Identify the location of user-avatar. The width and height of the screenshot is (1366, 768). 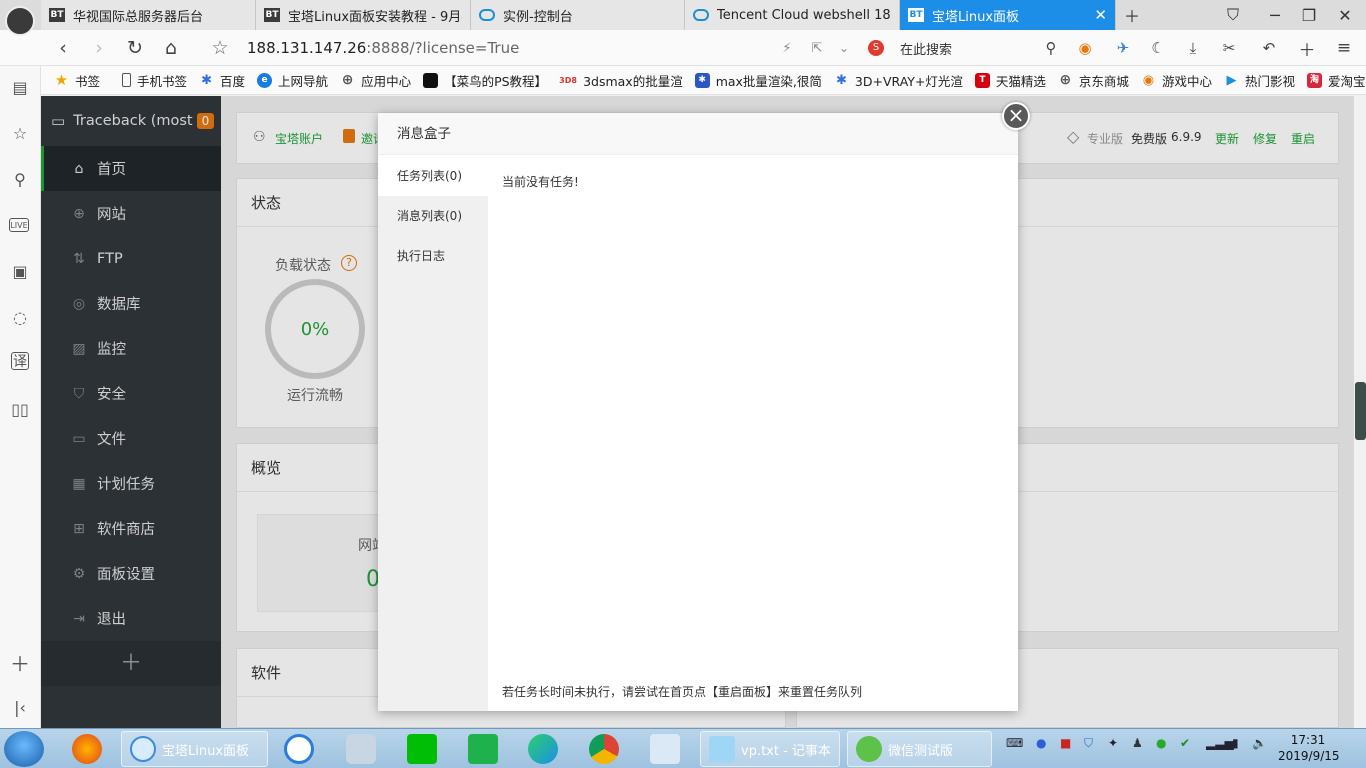
(20, 21).